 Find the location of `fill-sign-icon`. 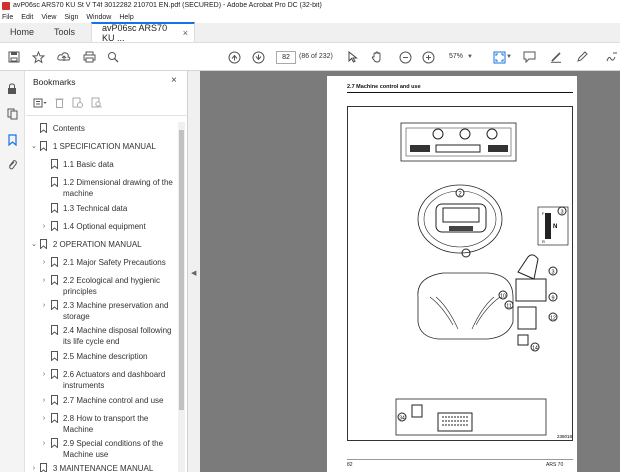

fill-sign-icon is located at coordinates (612, 57).